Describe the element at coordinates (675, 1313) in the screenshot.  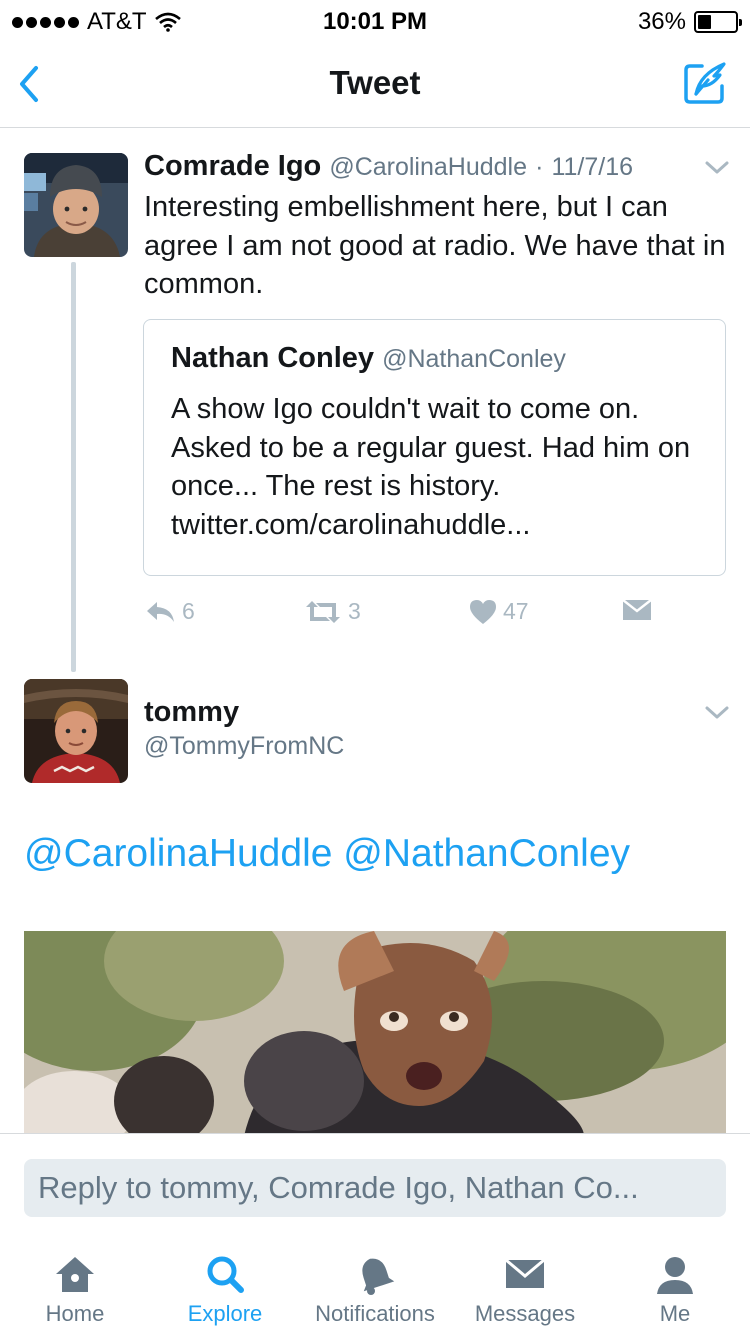
I see `tab-label: Me` at that location.